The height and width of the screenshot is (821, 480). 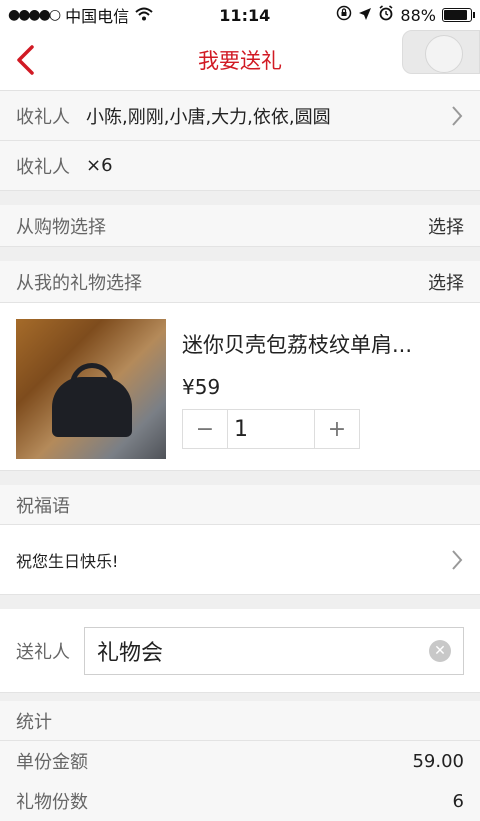 What do you see at coordinates (240, 166) in the screenshot?
I see `recipients-count-row: 收礼人 ×6` at bounding box center [240, 166].